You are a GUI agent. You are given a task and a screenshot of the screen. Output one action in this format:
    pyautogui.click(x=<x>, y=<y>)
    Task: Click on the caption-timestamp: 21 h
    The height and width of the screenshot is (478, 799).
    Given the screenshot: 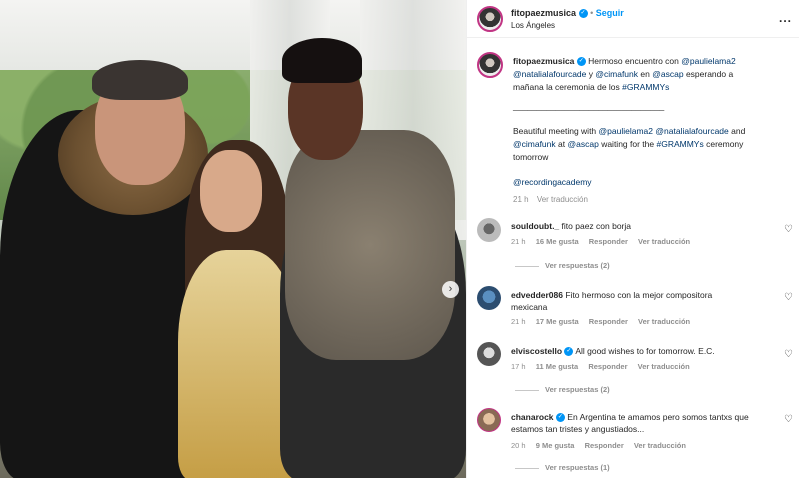 What is the action you would take?
    pyautogui.click(x=521, y=199)
    